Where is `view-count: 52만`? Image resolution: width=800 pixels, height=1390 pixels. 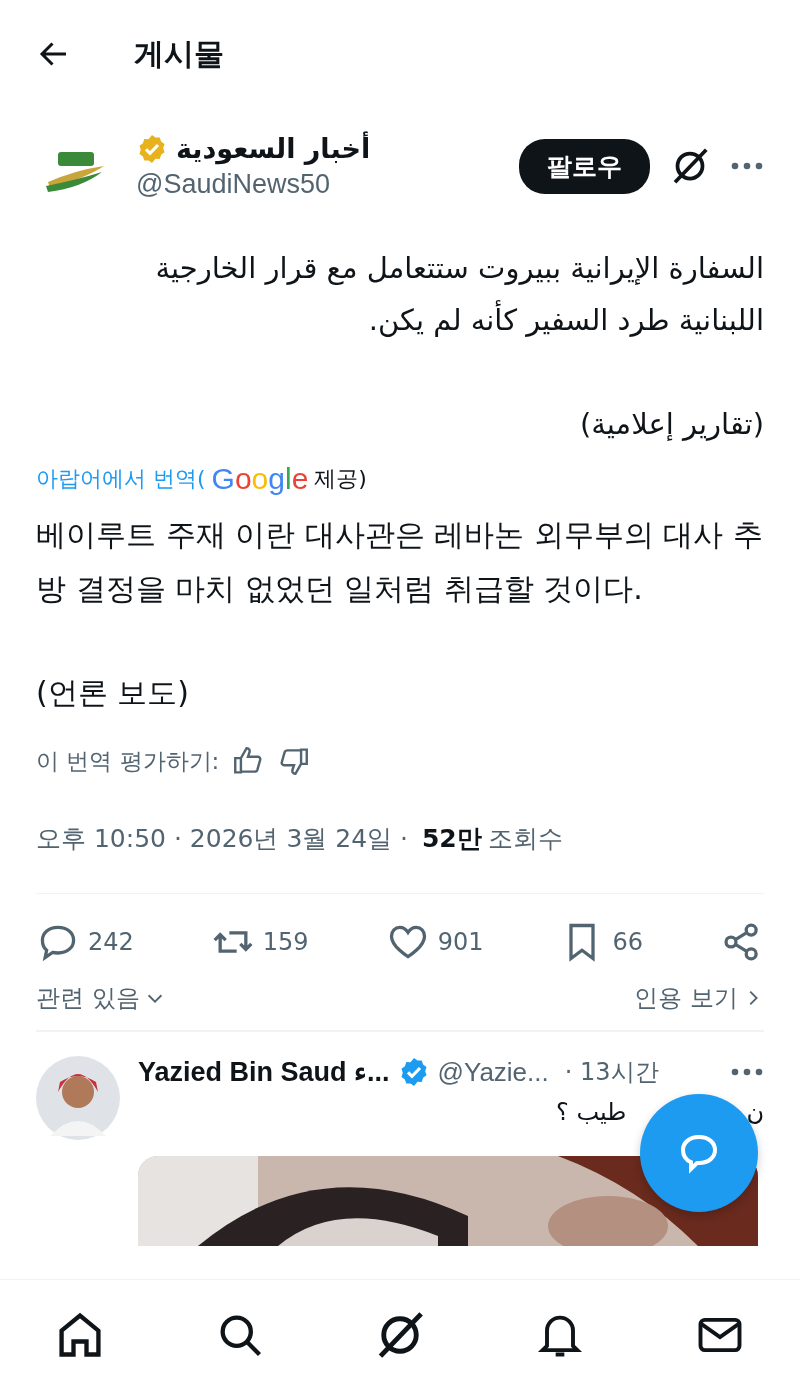
view-count: 52만 is located at coordinates (451, 839).